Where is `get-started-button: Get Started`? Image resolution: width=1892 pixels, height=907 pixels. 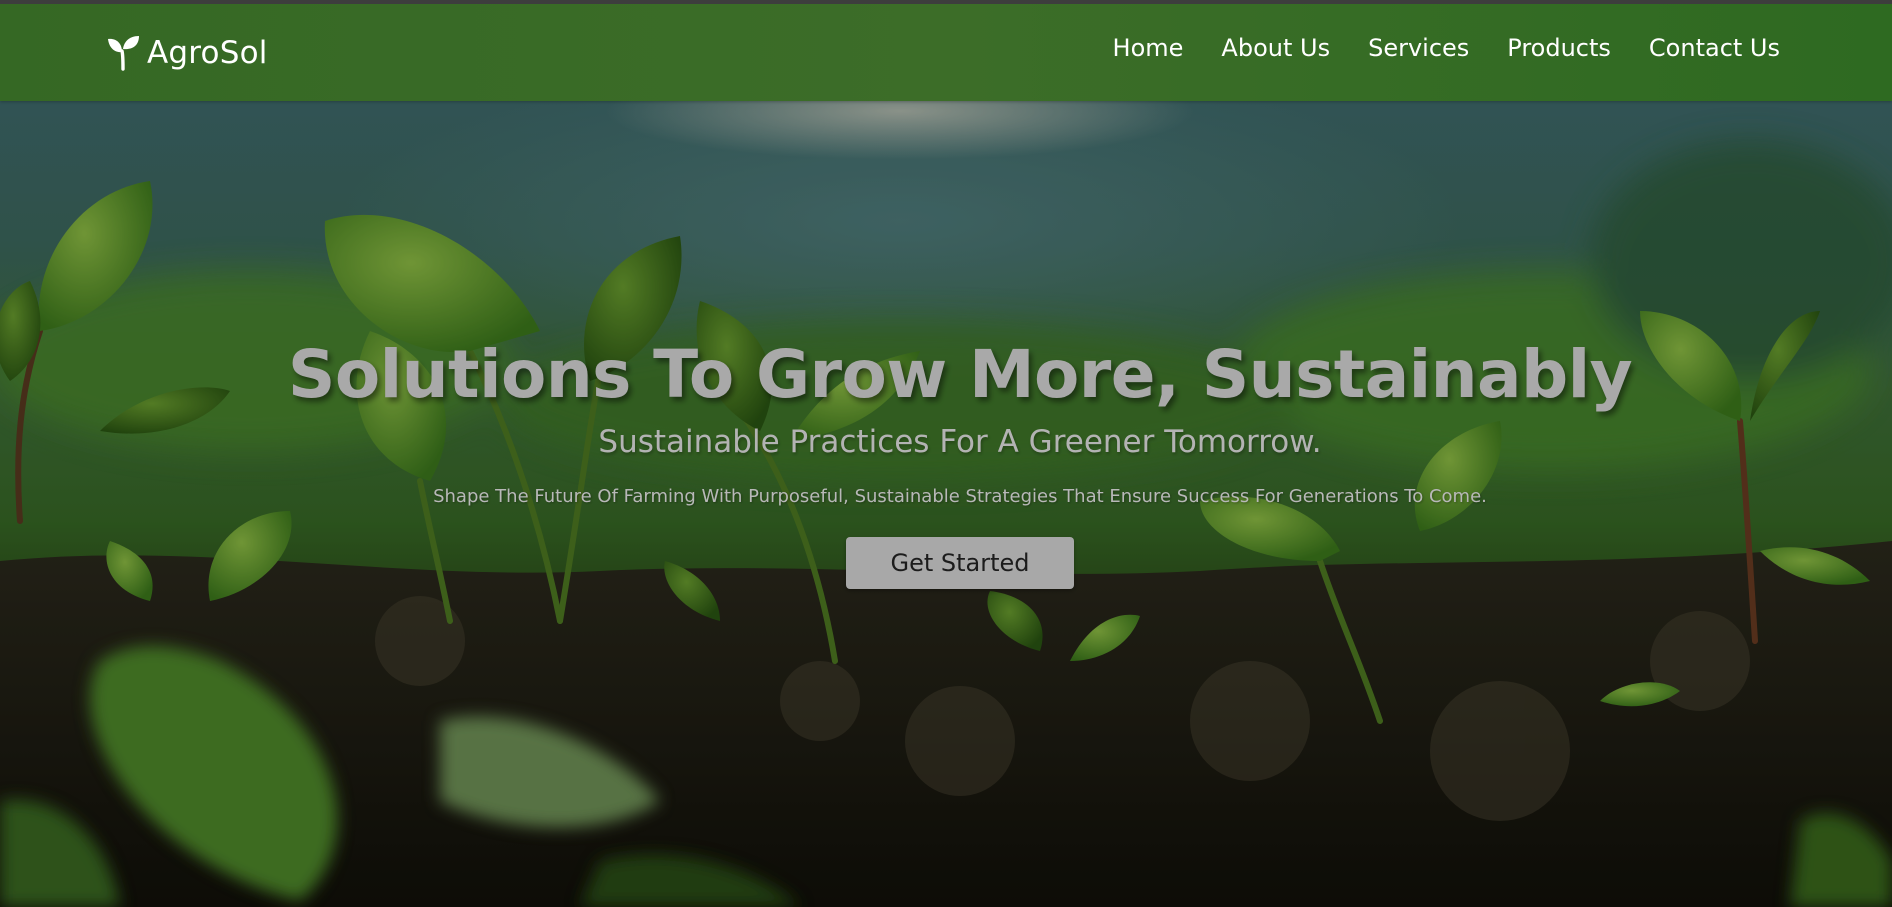
get-started-button: Get Started is located at coordinates (960, 563).